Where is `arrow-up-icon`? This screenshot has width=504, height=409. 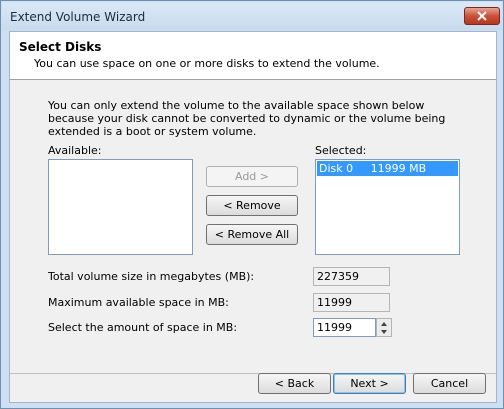 arrow-up-icon is located at coordinates (384, 324).